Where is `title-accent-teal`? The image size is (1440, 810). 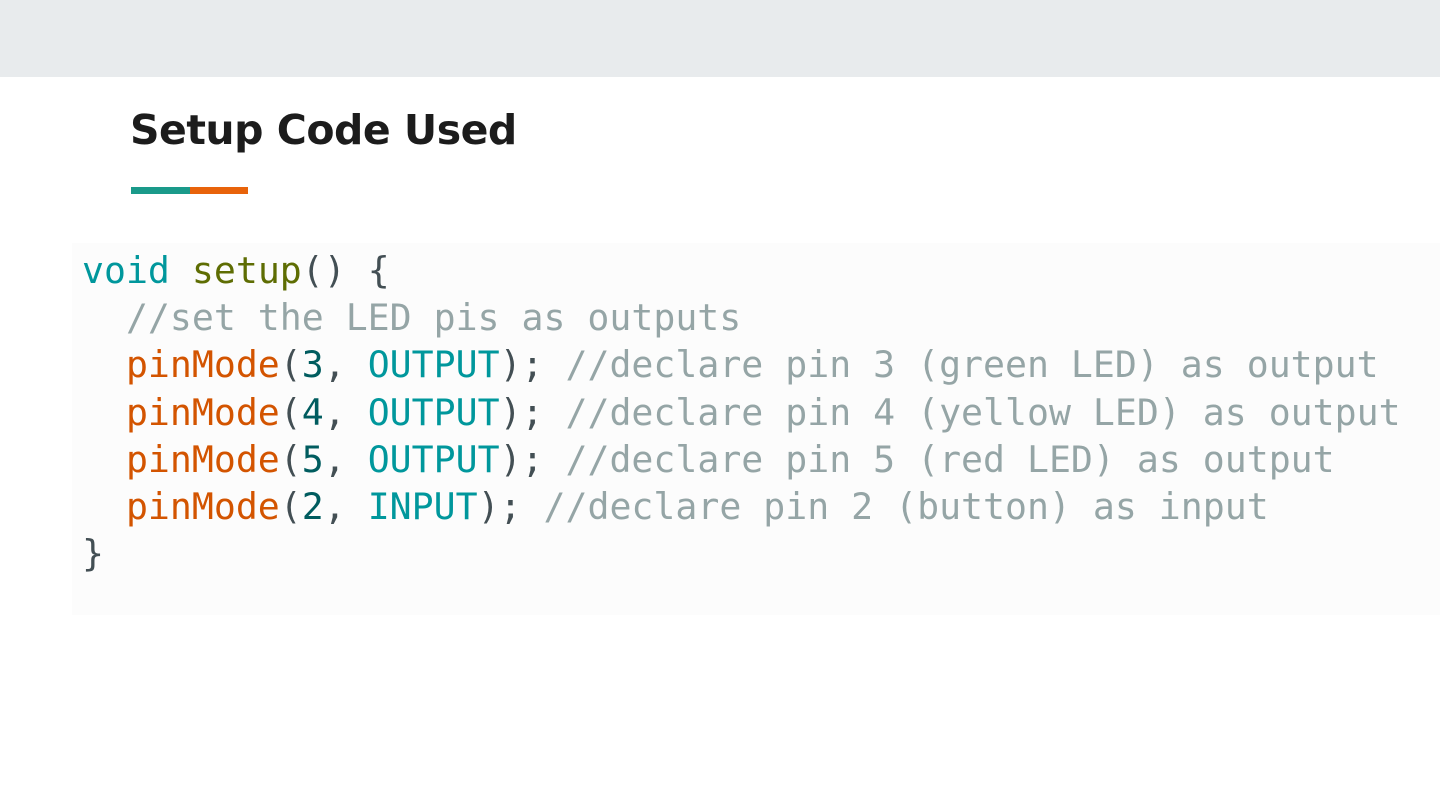
title-accent-teal is located at coordinates (160, 190).